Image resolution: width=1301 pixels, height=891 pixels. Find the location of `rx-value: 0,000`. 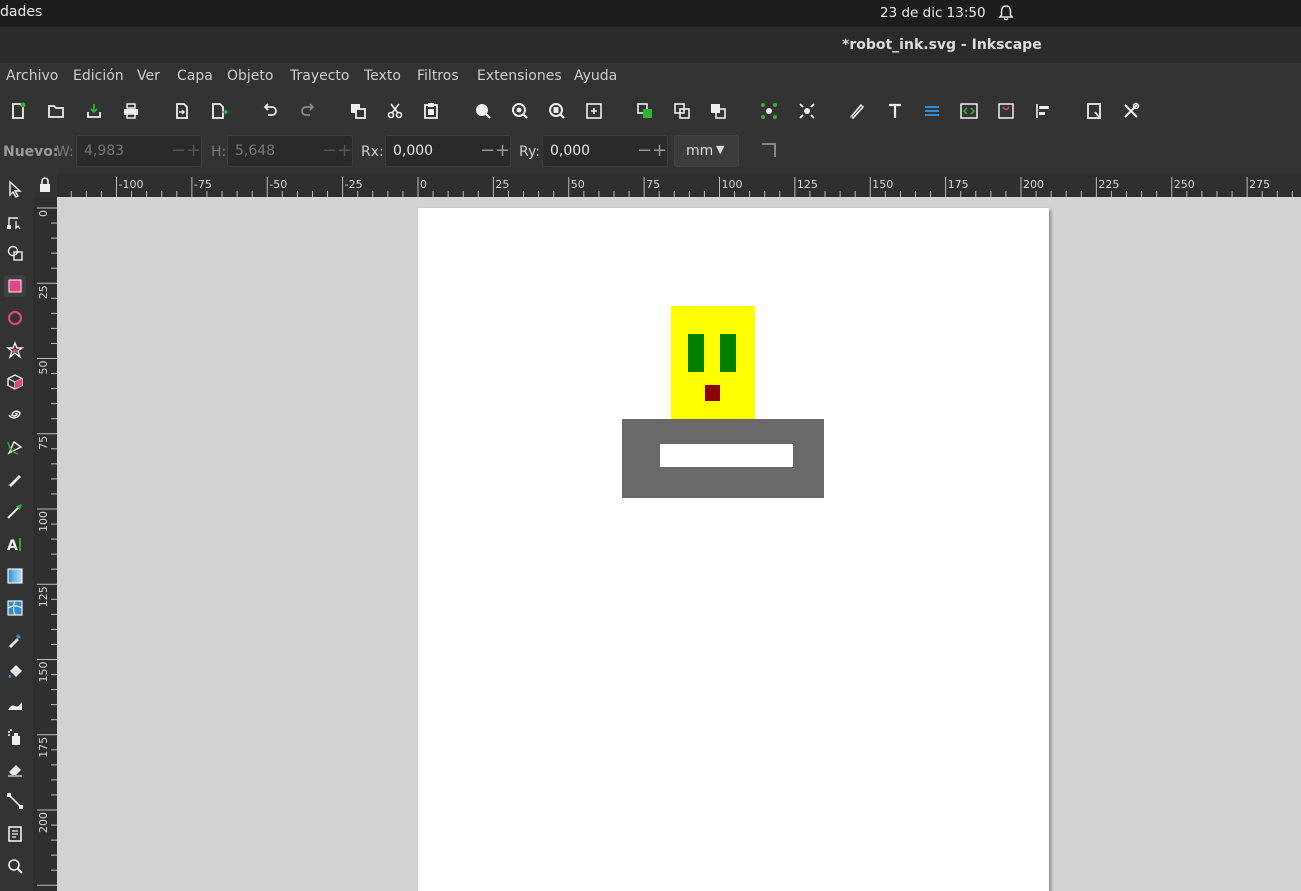

rx-value: 0,000 is located at coordinates (413, 151).